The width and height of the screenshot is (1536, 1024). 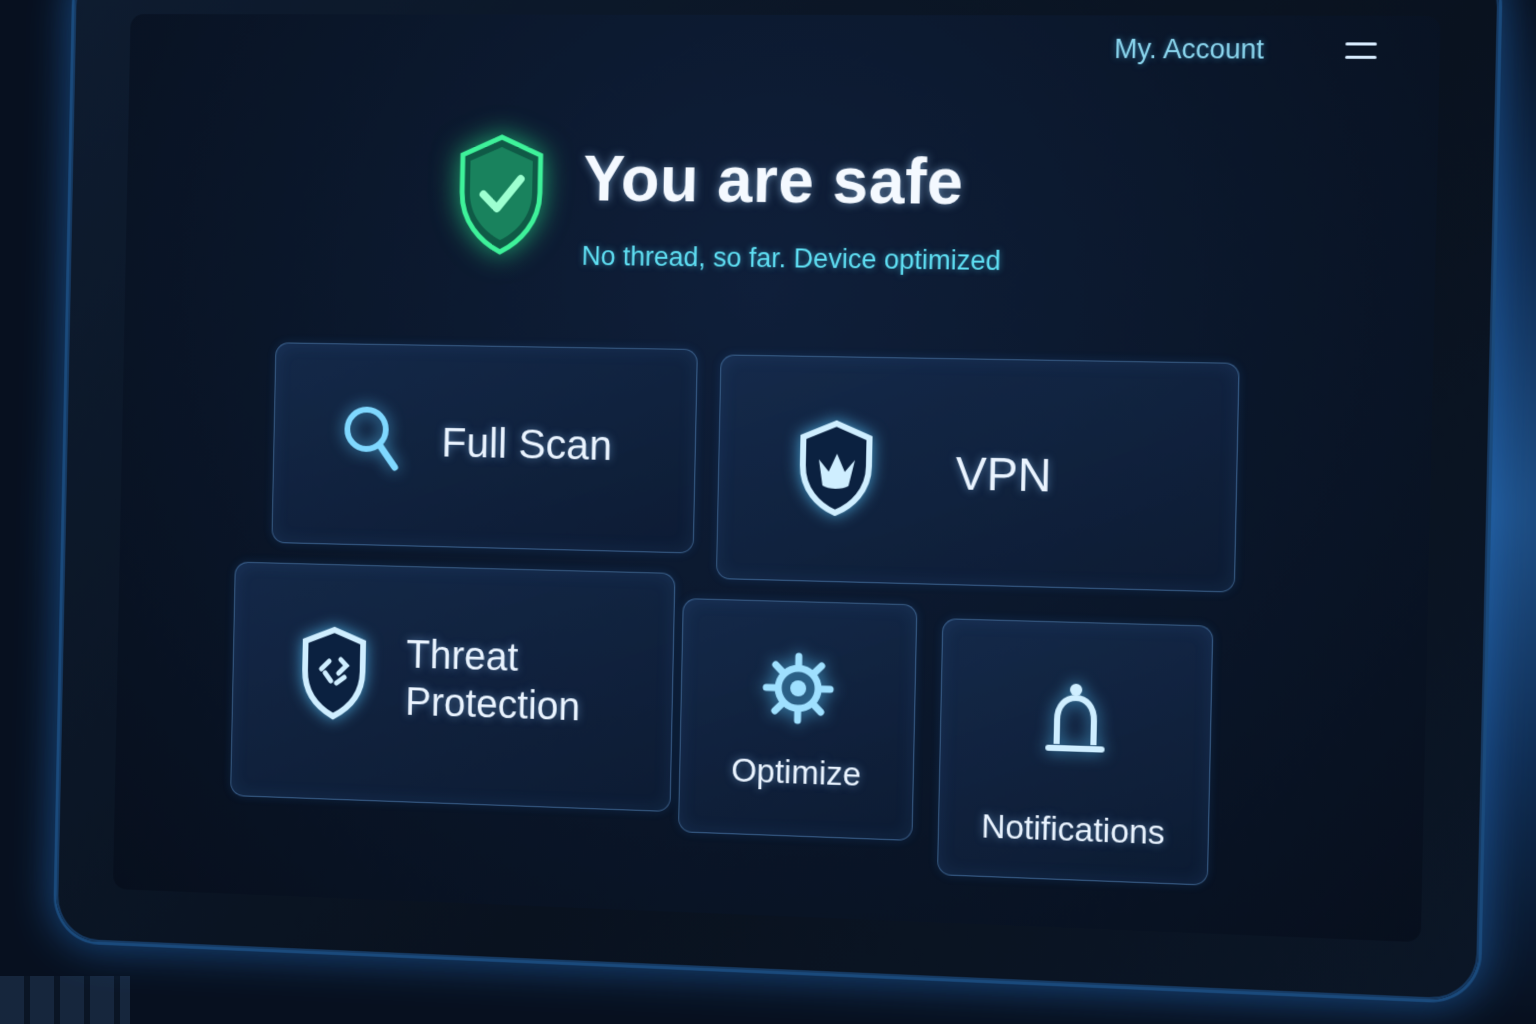 What do you see at coordinates (1073, 829) in the screenshot?
I see `notifications-label: Notifications` at bounding box center [1073, 829].